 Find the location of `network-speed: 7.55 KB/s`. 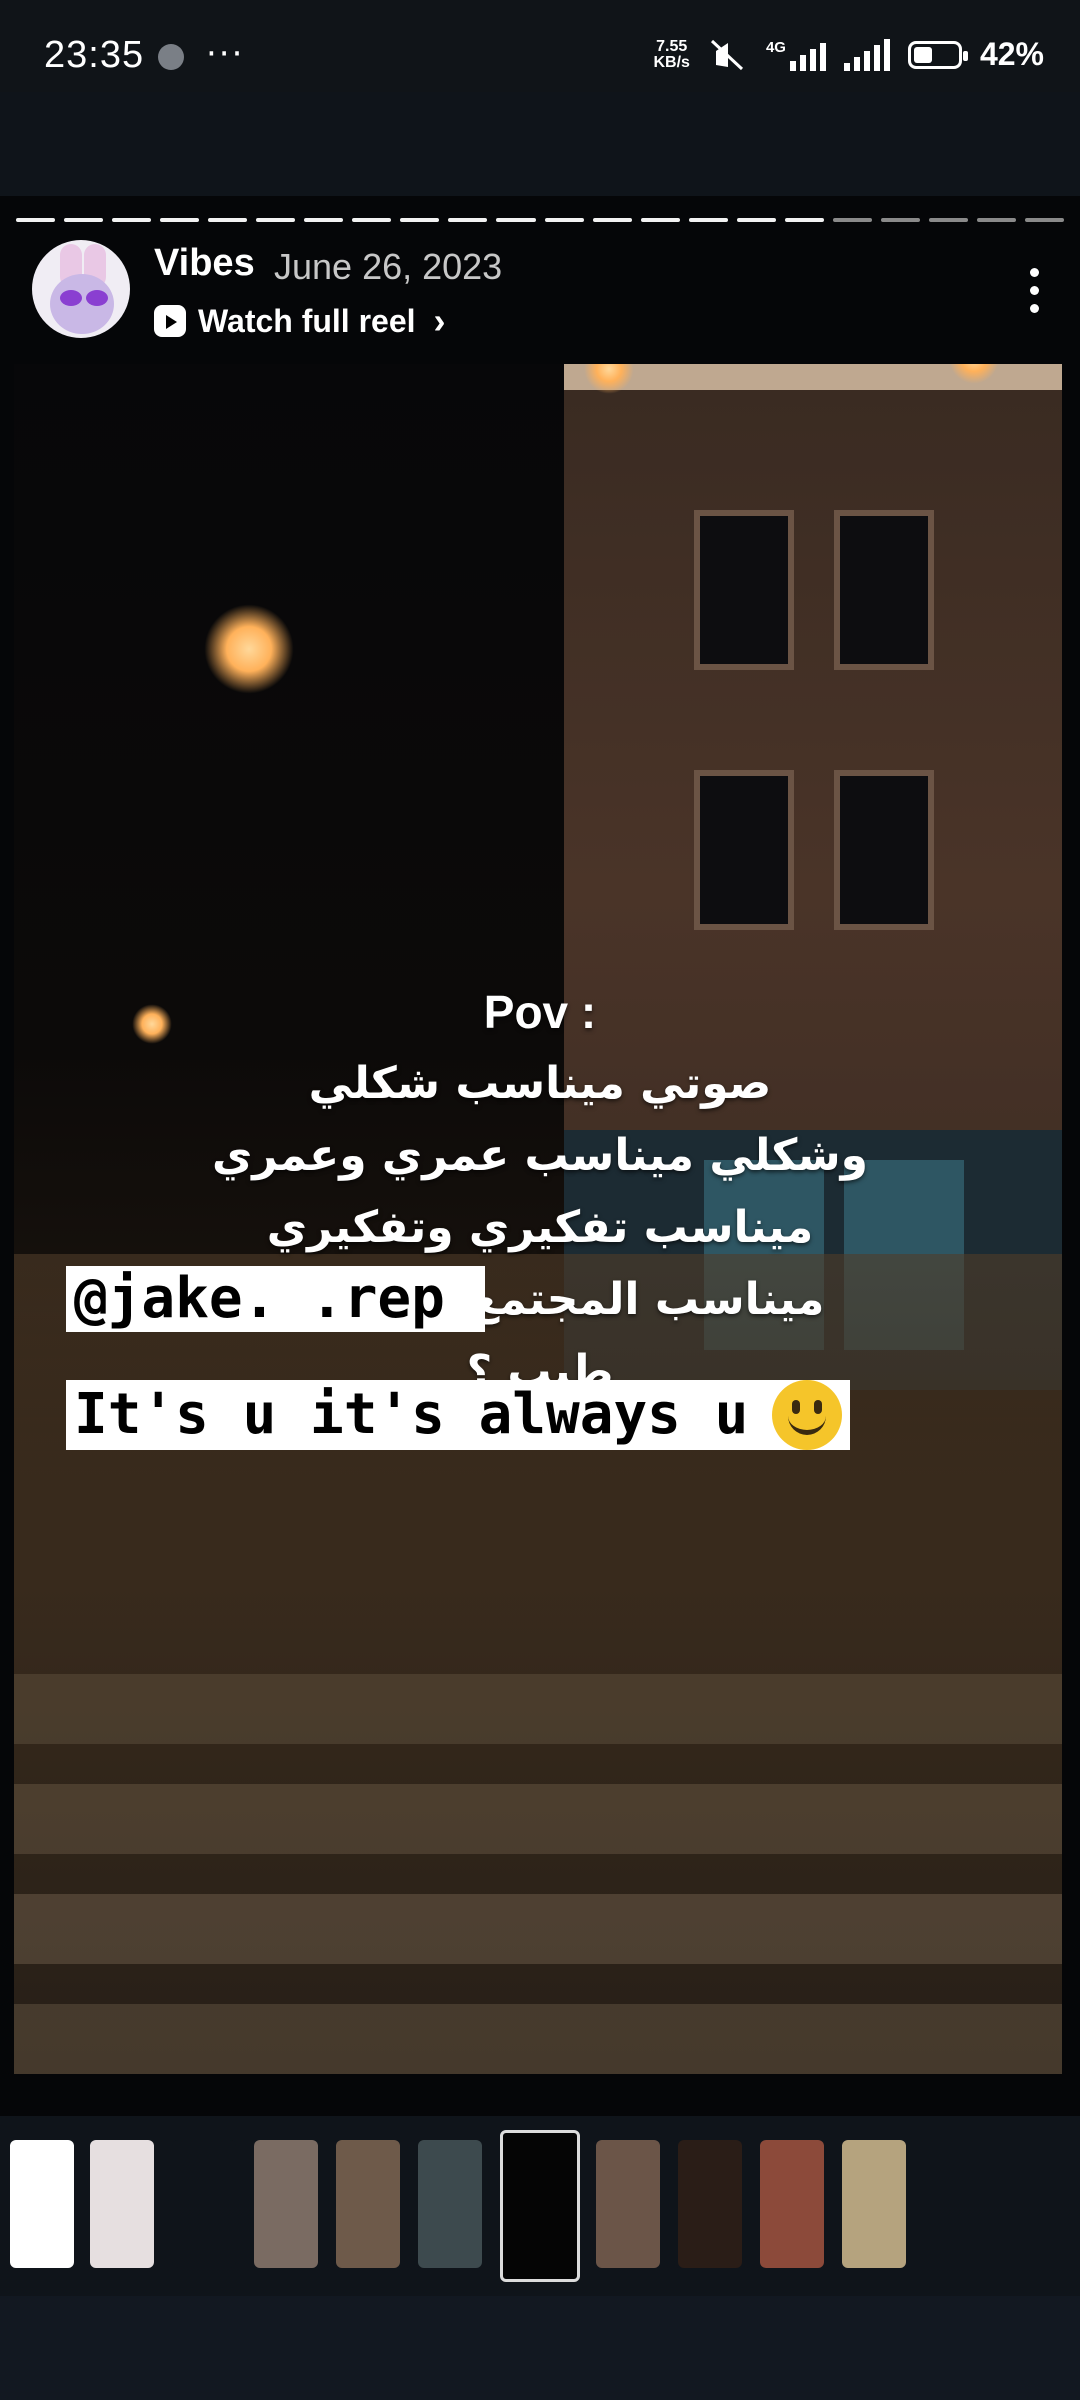

network-speed: 7.55 KB/s is located at coordinates (671, 54).